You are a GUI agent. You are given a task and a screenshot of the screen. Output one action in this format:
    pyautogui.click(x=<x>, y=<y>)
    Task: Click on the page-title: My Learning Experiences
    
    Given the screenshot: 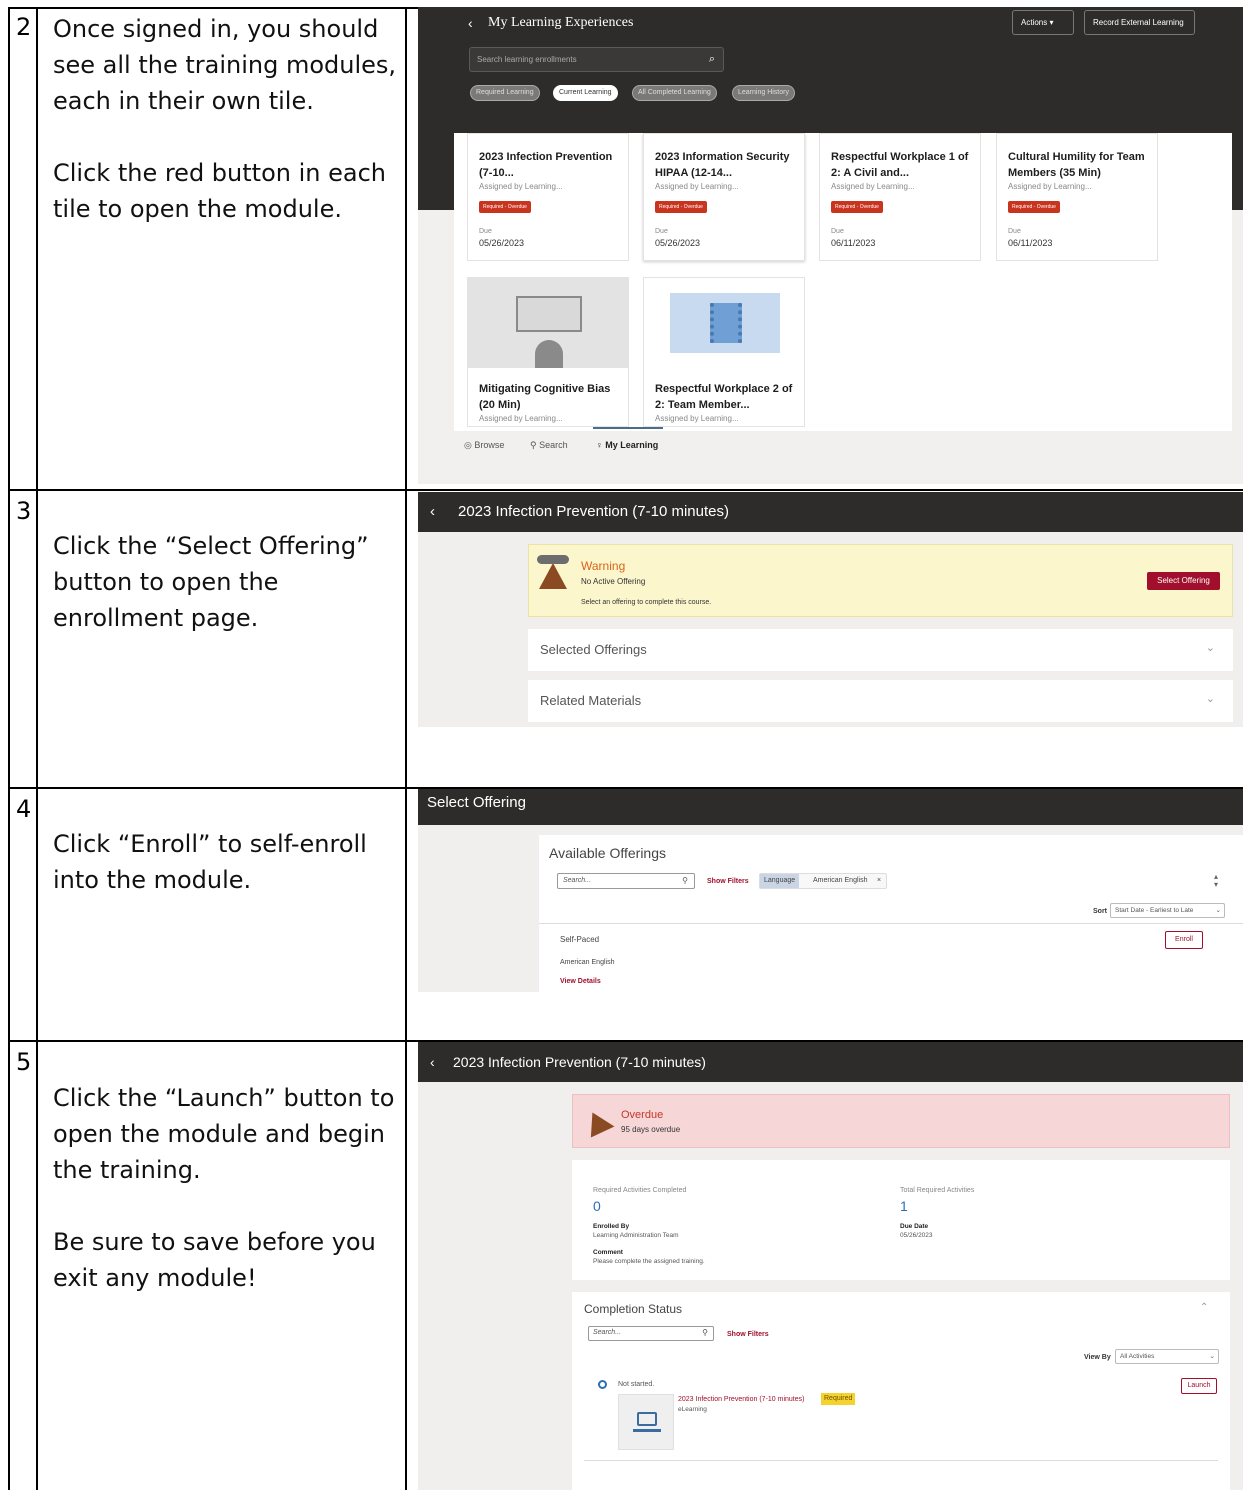 What is the action you would take?
    pyautogui.click(x=561, y=22)
    